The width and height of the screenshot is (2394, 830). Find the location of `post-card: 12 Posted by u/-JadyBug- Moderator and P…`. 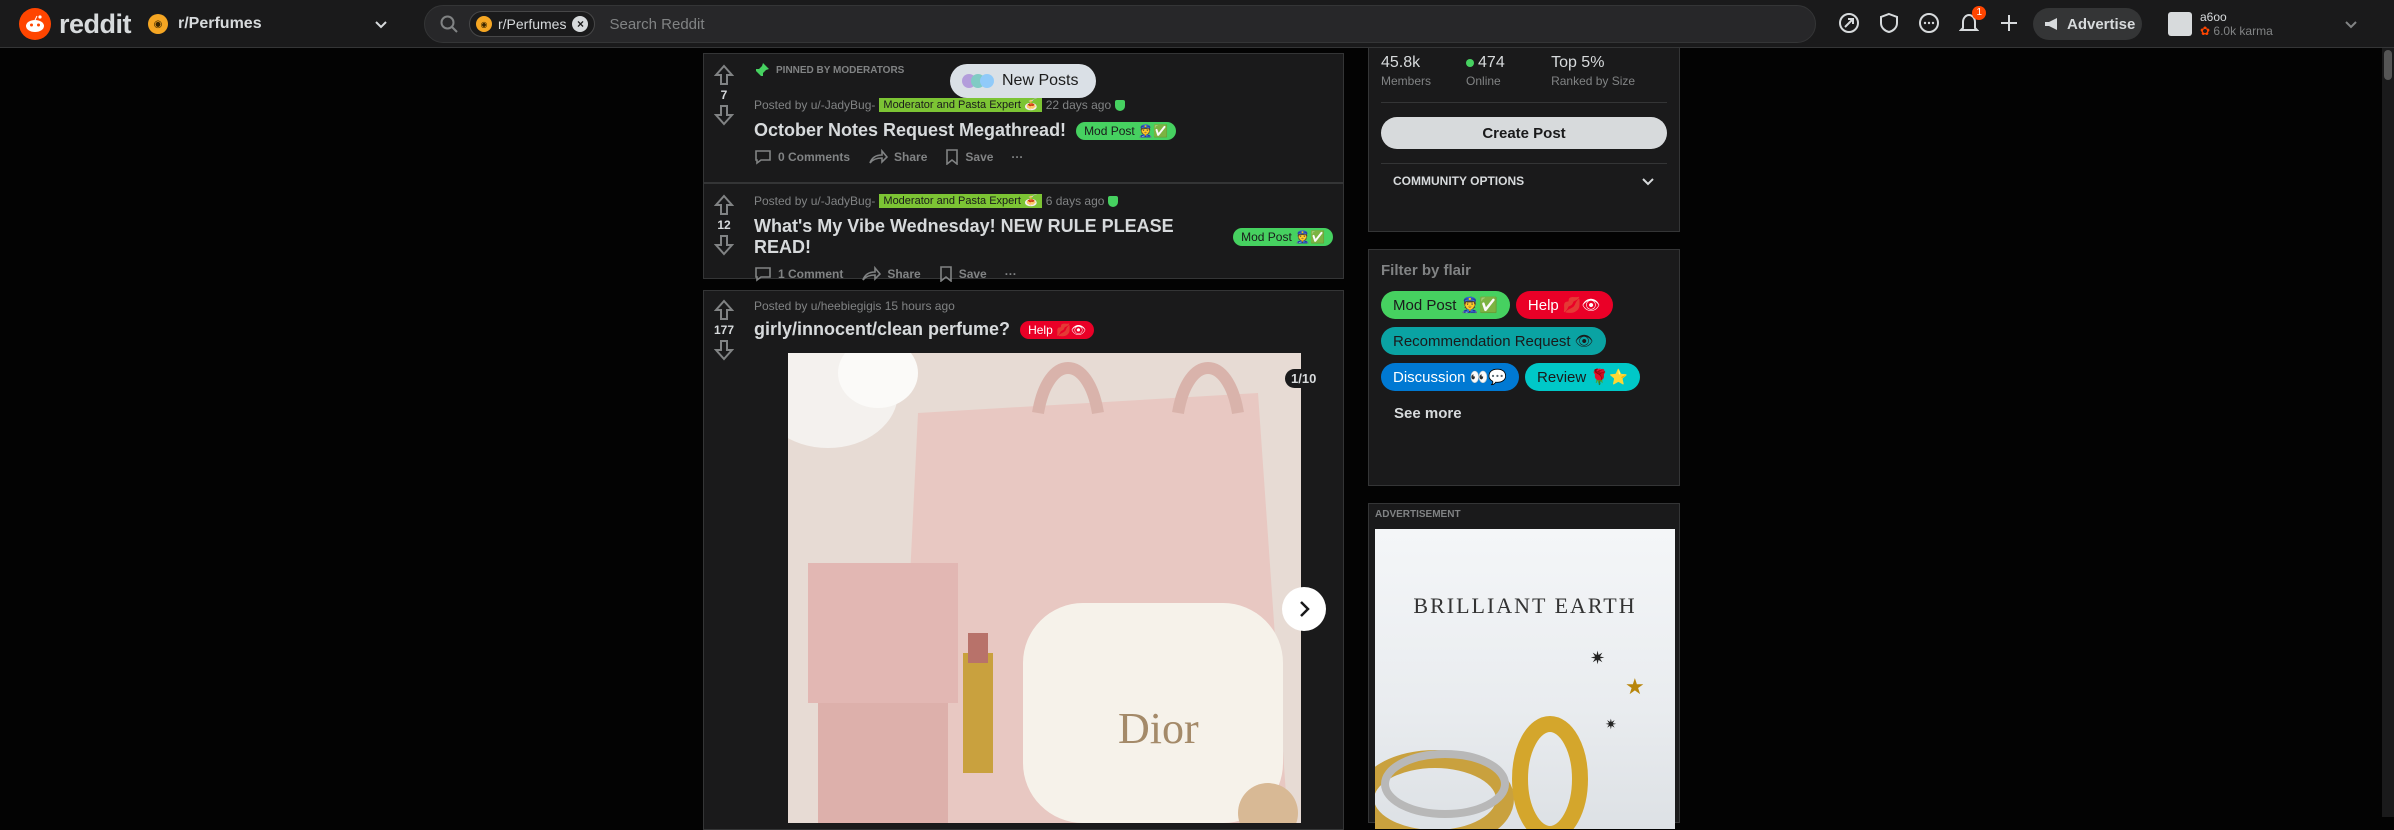

post-card: 12 Posted by u/-JadyBug- Moderator and P… is located at coordinates (1023, 232).